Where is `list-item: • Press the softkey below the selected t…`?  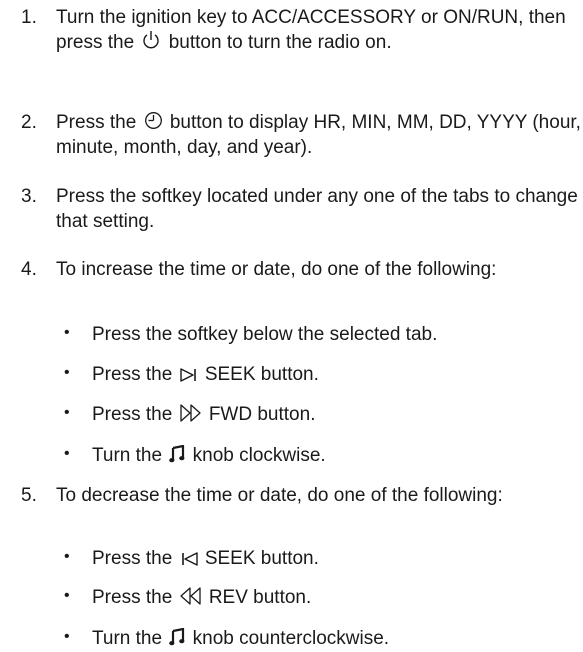
list-item: • Press the softkey below the selected t… is located at coordinates (321, 334).